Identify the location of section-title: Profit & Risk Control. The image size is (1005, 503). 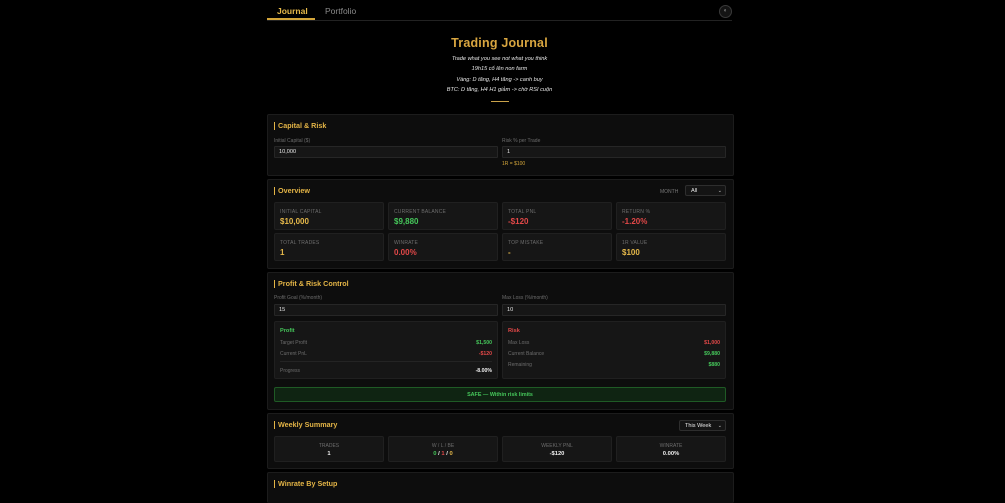
(311, 284).